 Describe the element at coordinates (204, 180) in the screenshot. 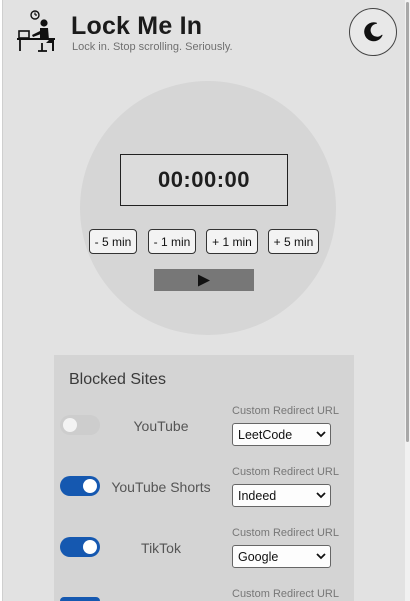

I see `timer-display: 00:00:00` at that location.